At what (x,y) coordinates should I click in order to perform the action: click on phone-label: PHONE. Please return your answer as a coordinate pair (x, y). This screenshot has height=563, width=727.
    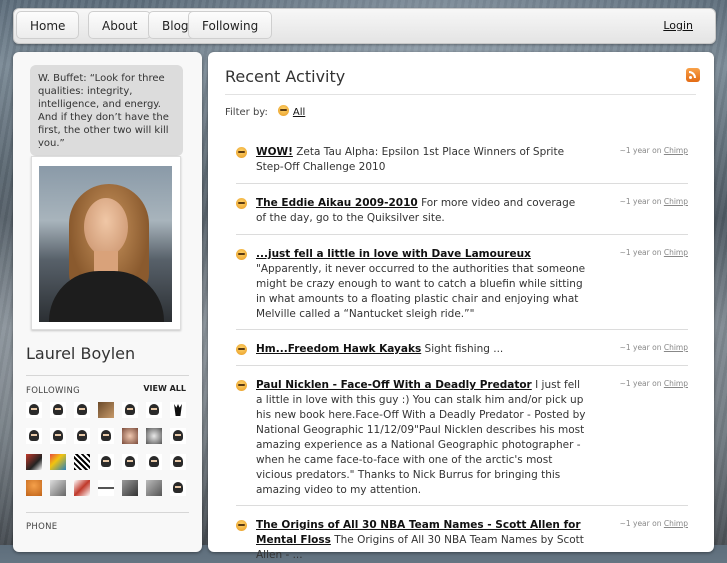
    Looking at the image, I should click on (42, 527).